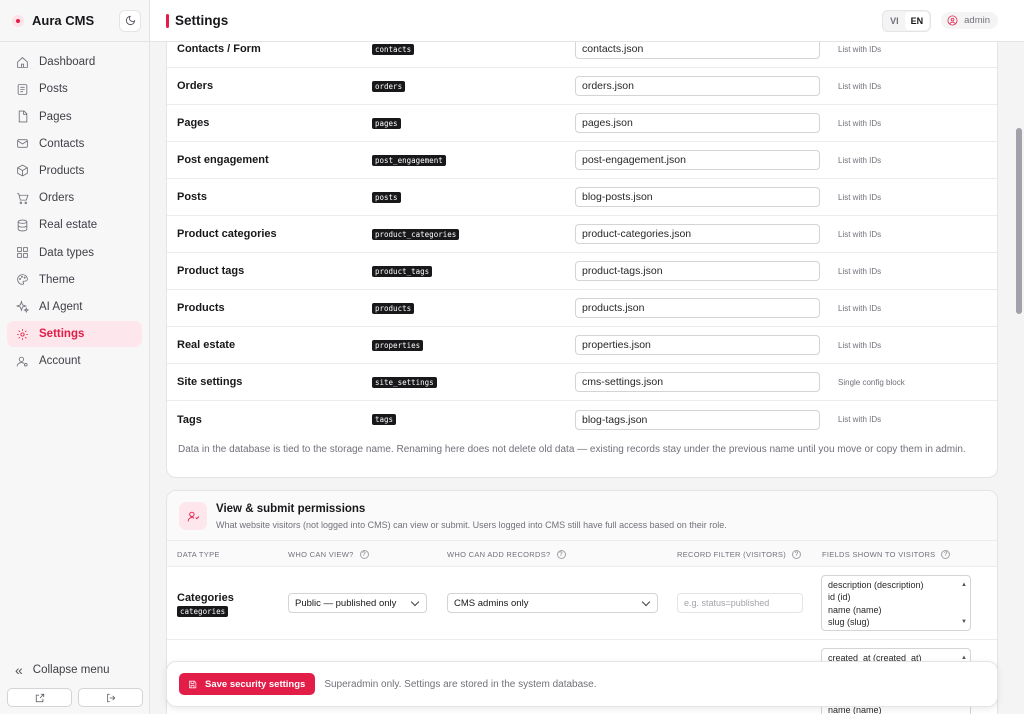  What do you see at coordinates (899, 622) in the screenshot?
I see `field-option: slug (slug)` at bounding box center [899, 622].